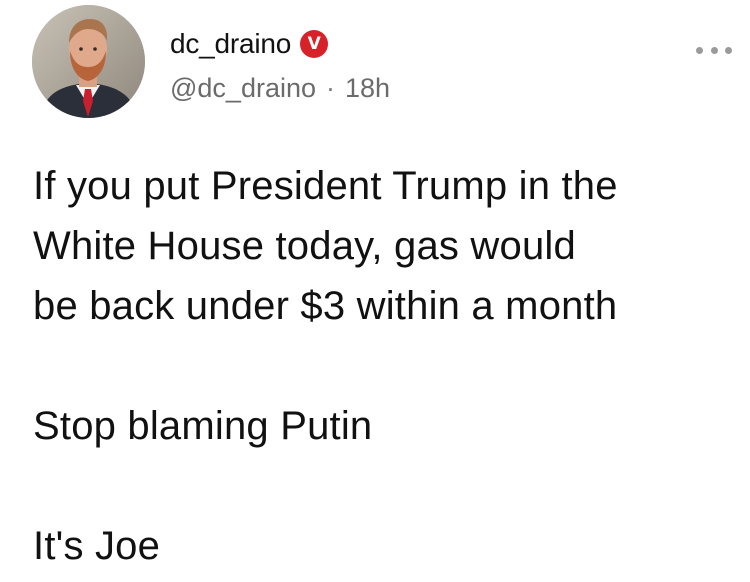 This screenshot has width=750, height=582. I want to click on author-handle: @dc_draino, so click(243, 88).